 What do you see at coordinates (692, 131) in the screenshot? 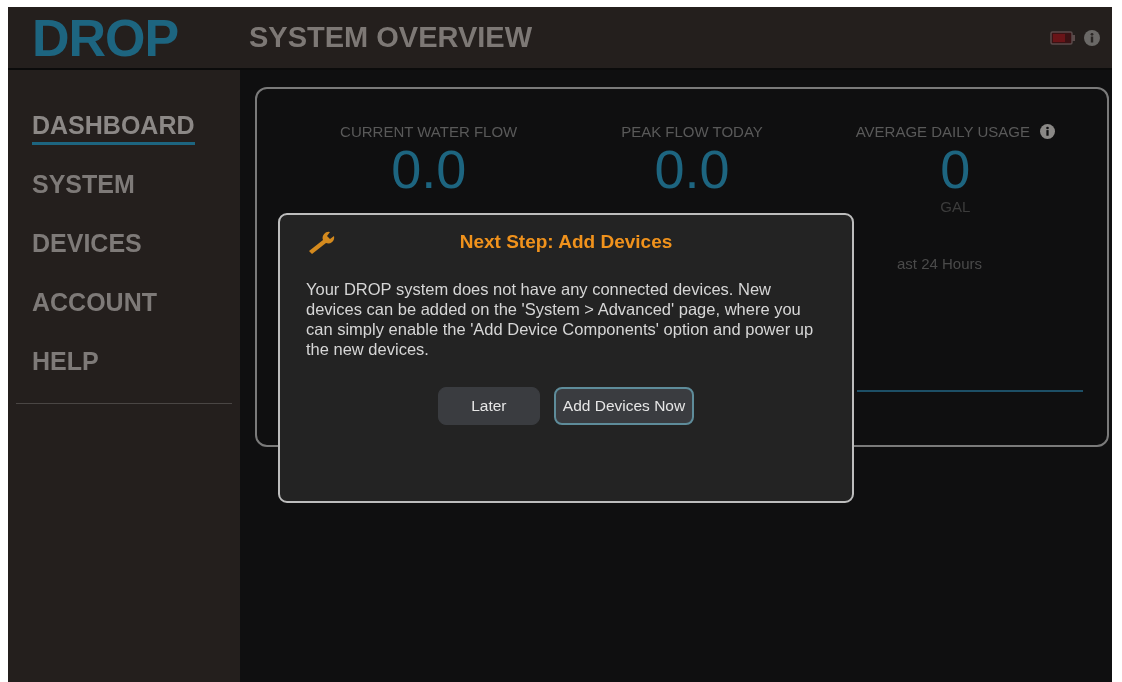
I see `metric-label: PEAK FLOW TODAY` at bounding box center [692, 131].